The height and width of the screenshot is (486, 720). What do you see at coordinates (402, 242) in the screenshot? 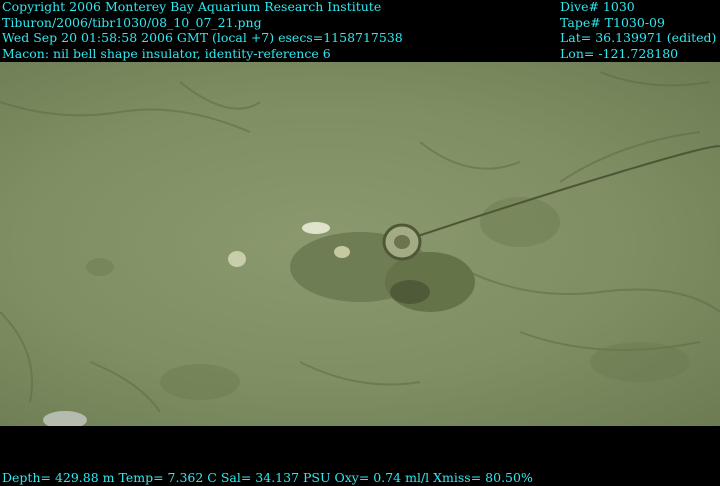
I see `bell-insulator` at bounding box center [402, 242].